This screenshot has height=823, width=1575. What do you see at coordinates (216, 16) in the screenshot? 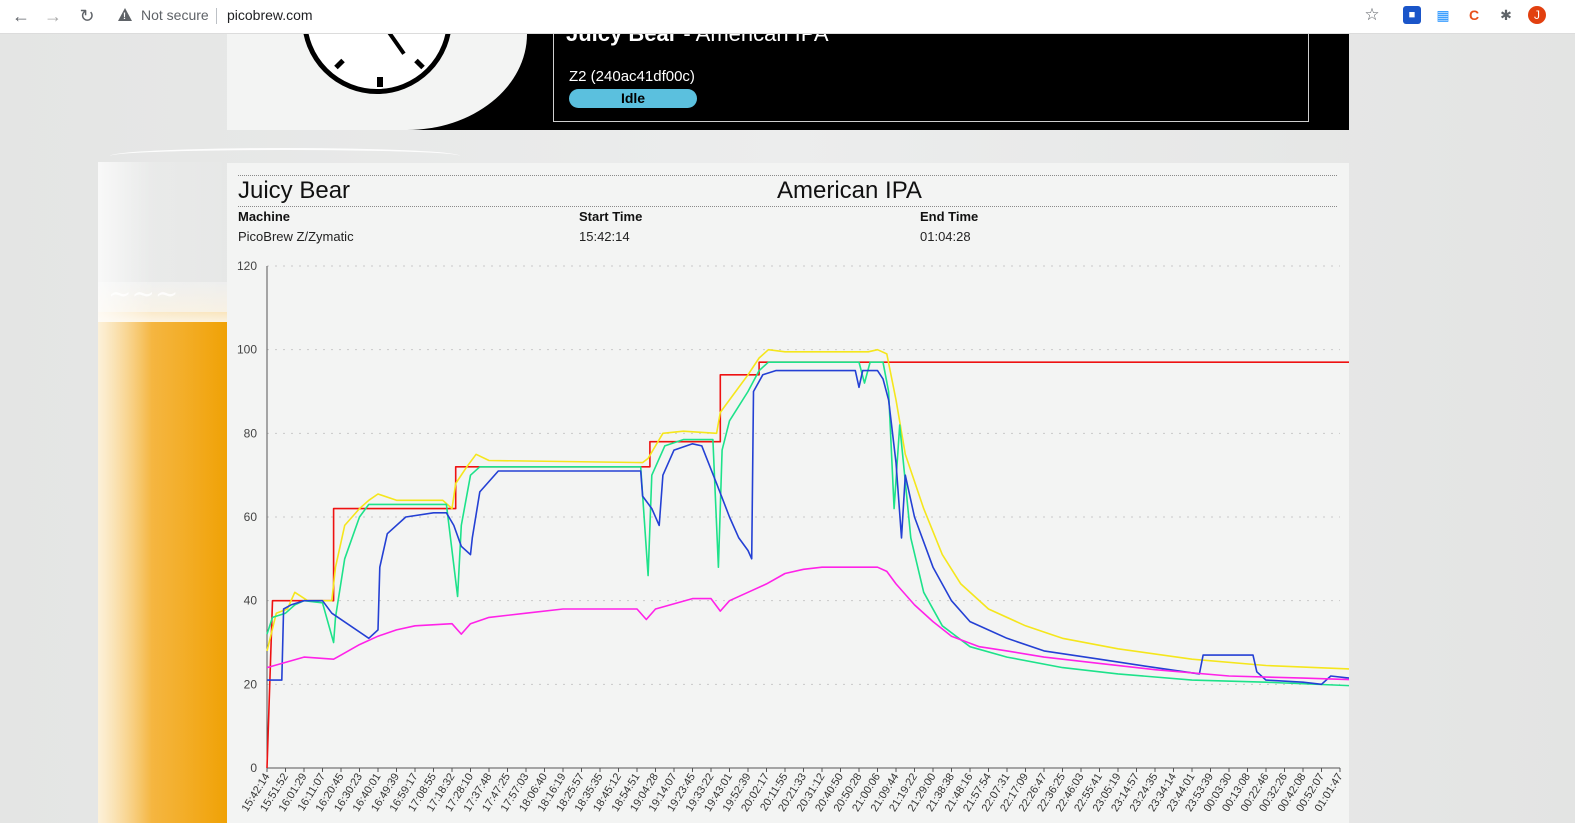
I see `divider` at bounding box center [216, 16].